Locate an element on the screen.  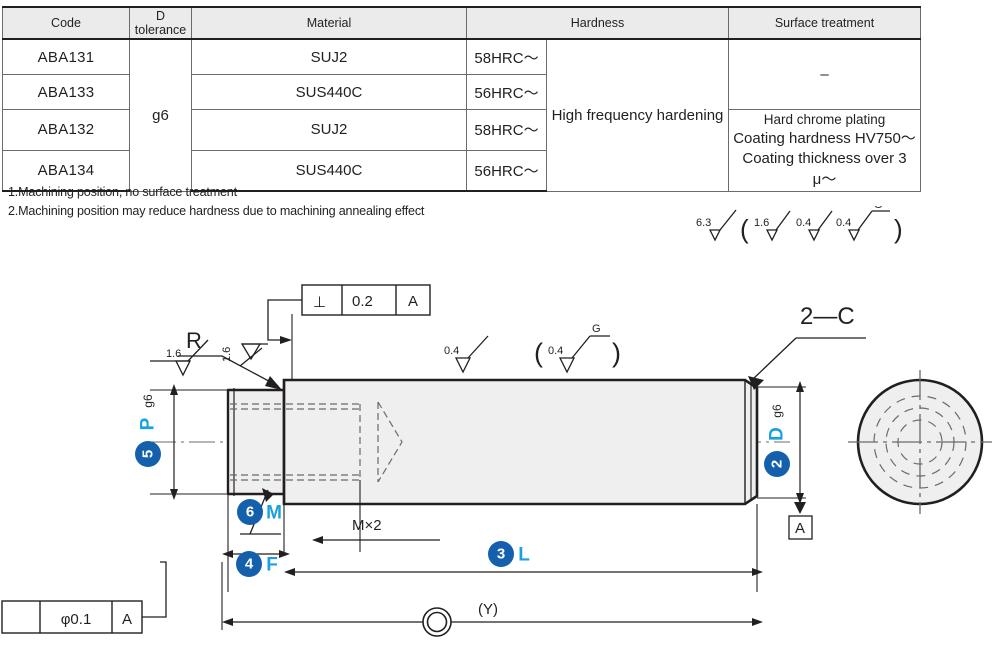
column-header-material: Material is located at coordinates (329, 23).